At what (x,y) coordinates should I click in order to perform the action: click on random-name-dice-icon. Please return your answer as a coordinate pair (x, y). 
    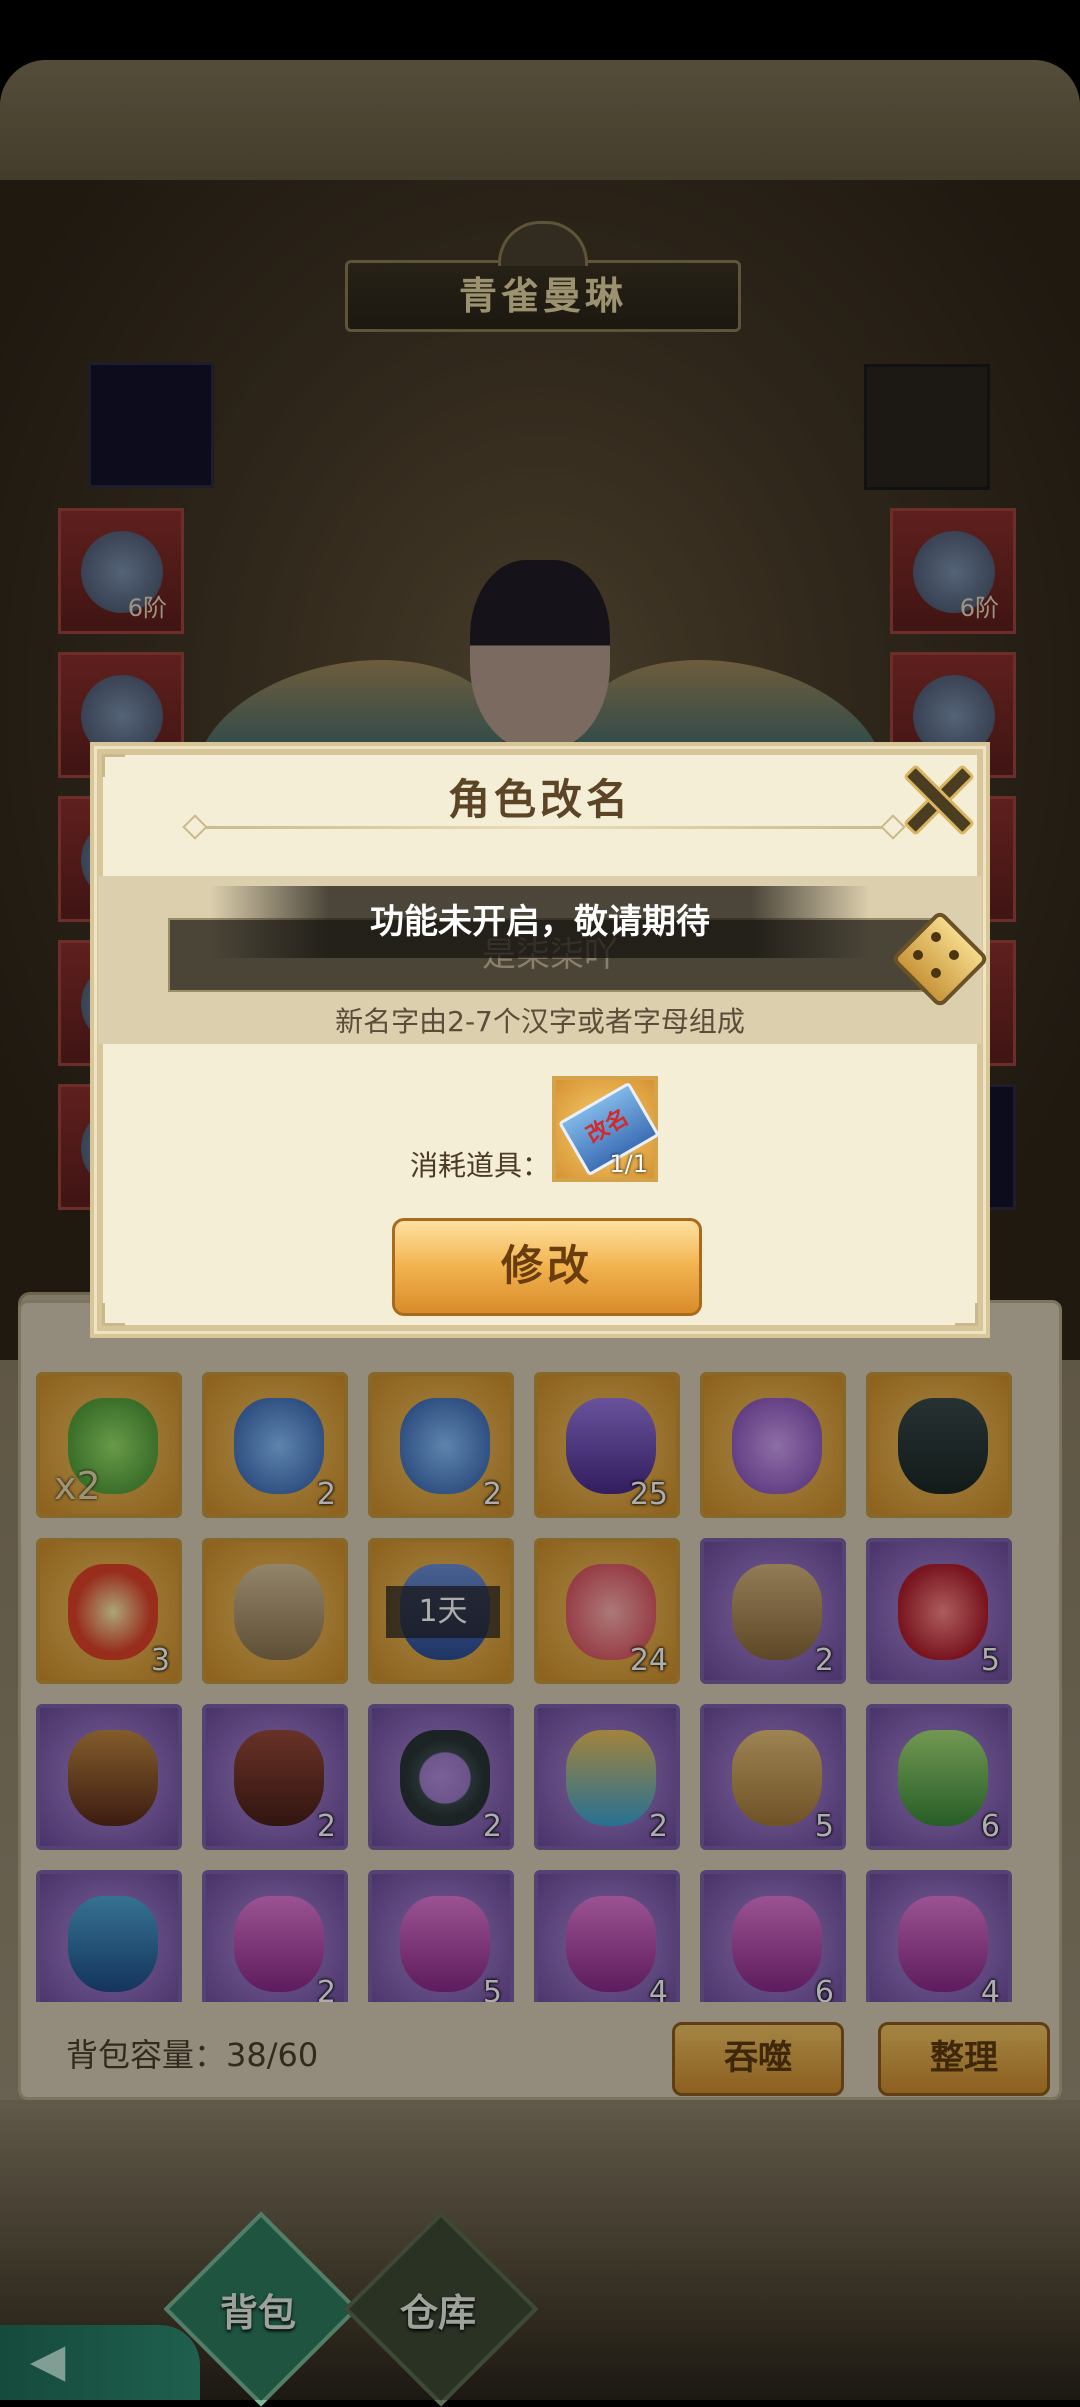
    Looking at the image, I should click on (938, 957).